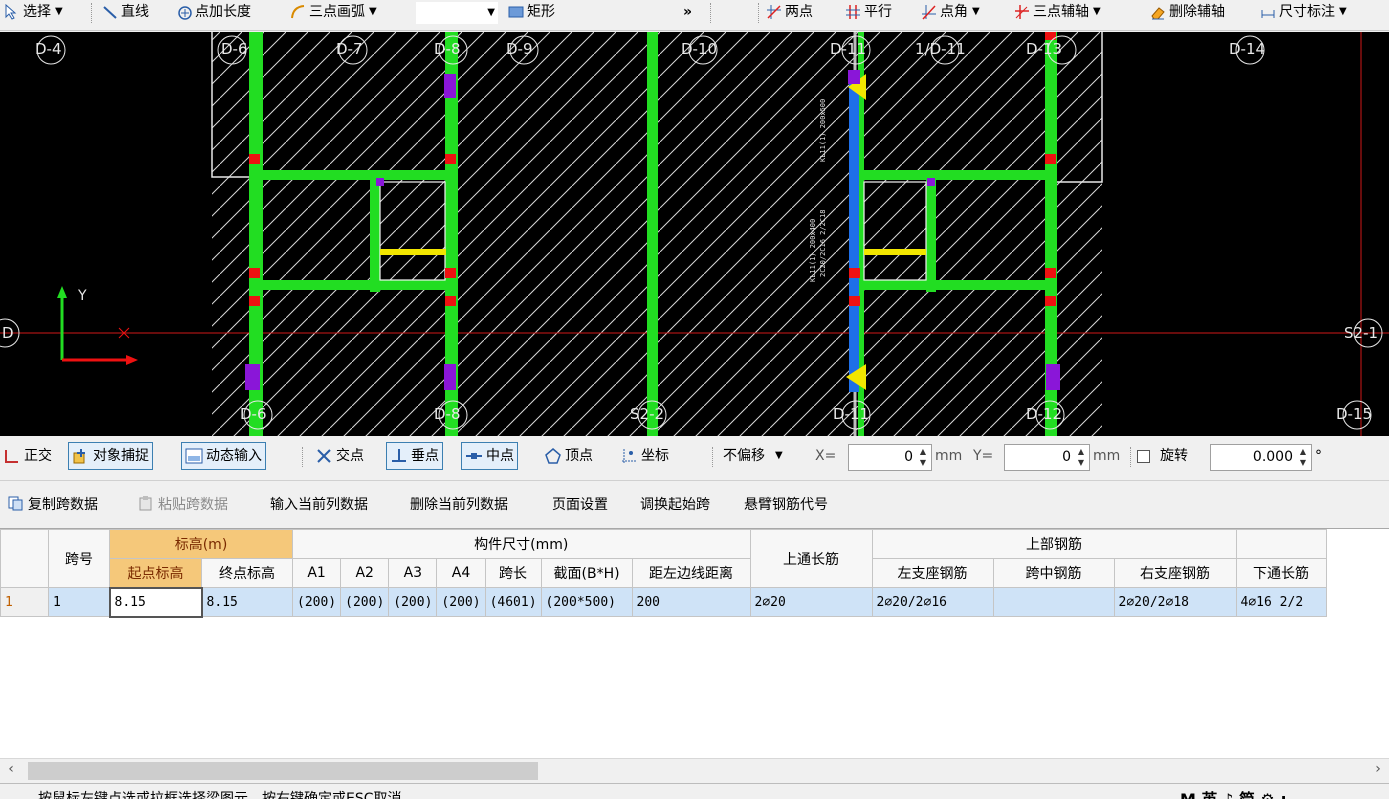  I want to click on cell-right-support: 2⌀20/2⌀18, so click(1175, 602).